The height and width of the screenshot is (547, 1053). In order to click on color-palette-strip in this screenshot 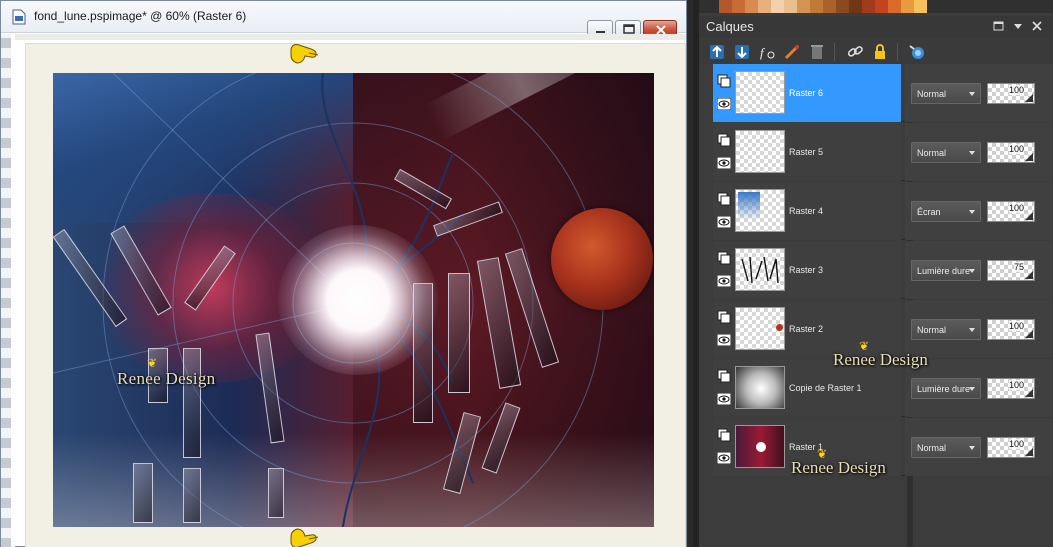, I will do `click(876, 6)`.